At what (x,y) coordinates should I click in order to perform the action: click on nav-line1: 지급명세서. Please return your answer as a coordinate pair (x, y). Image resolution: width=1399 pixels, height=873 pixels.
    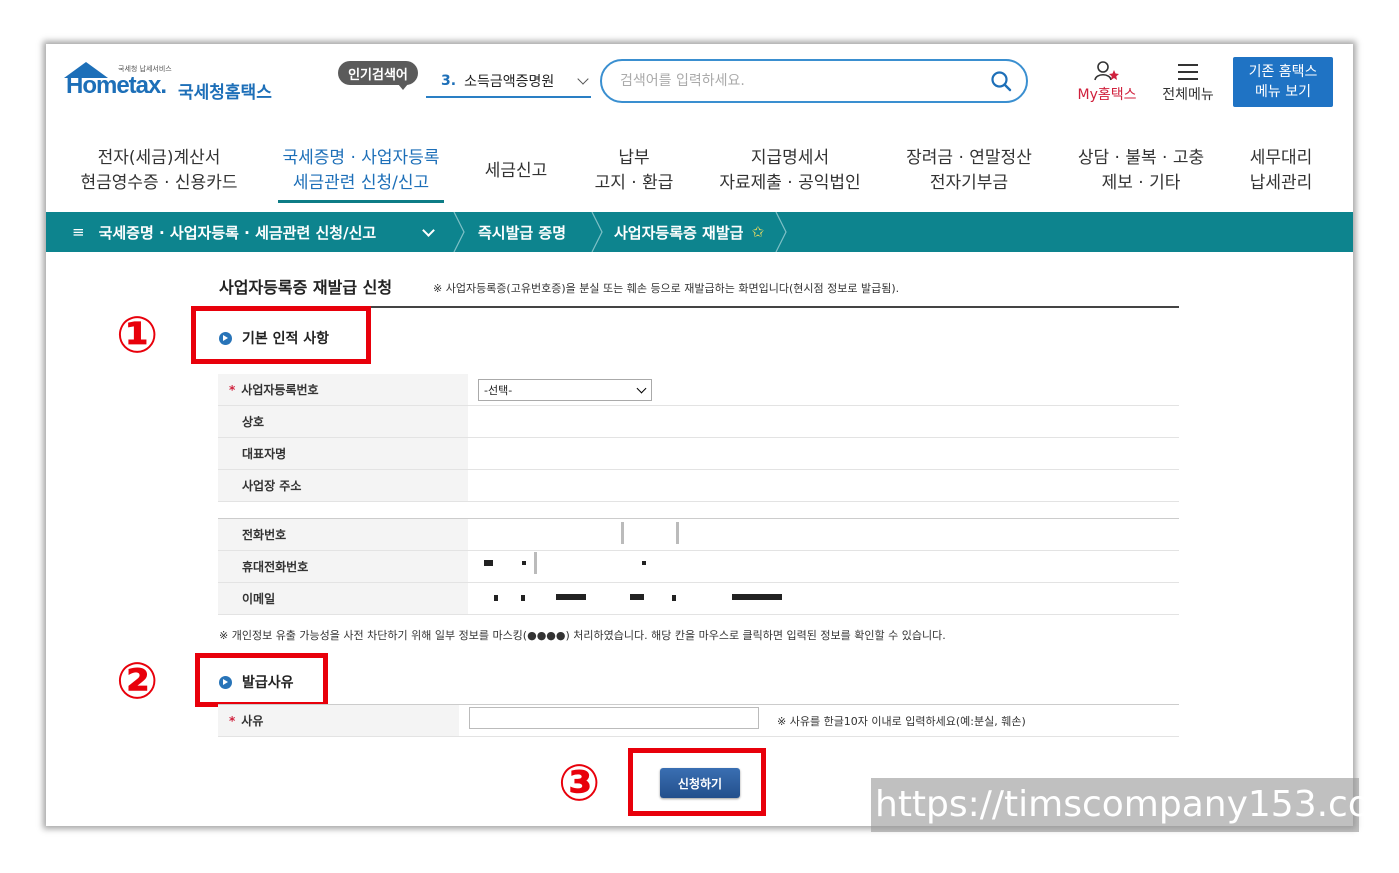
    Looking at the image, I should click on (790, 158).